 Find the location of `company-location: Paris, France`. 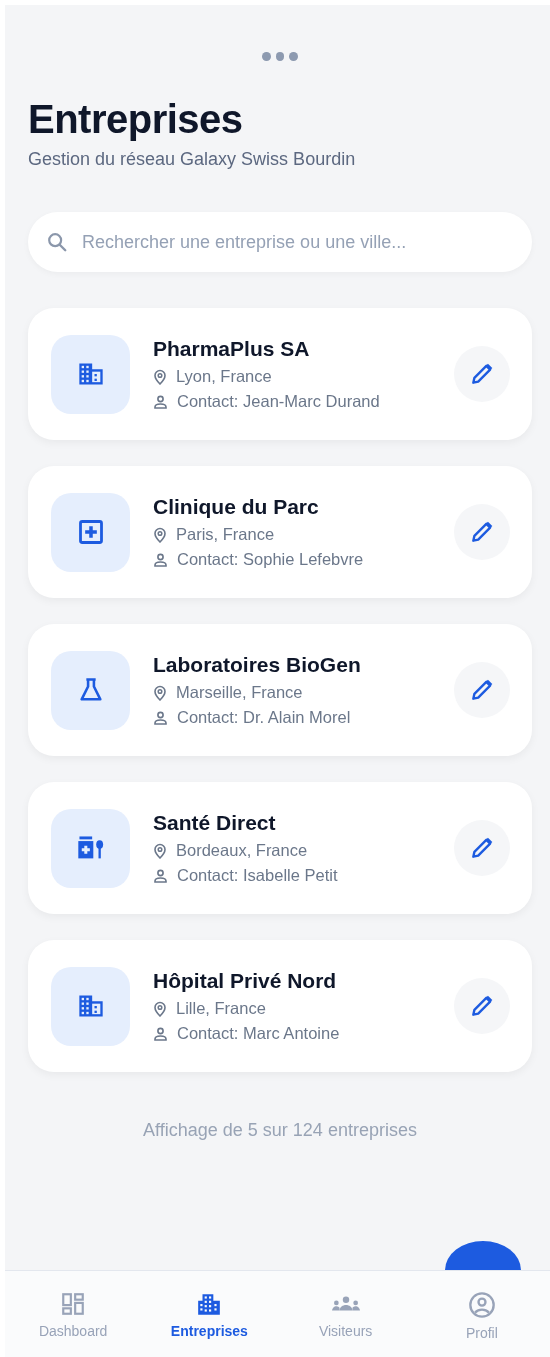

company-location: Paris, France is located at coordinates (225, 534).